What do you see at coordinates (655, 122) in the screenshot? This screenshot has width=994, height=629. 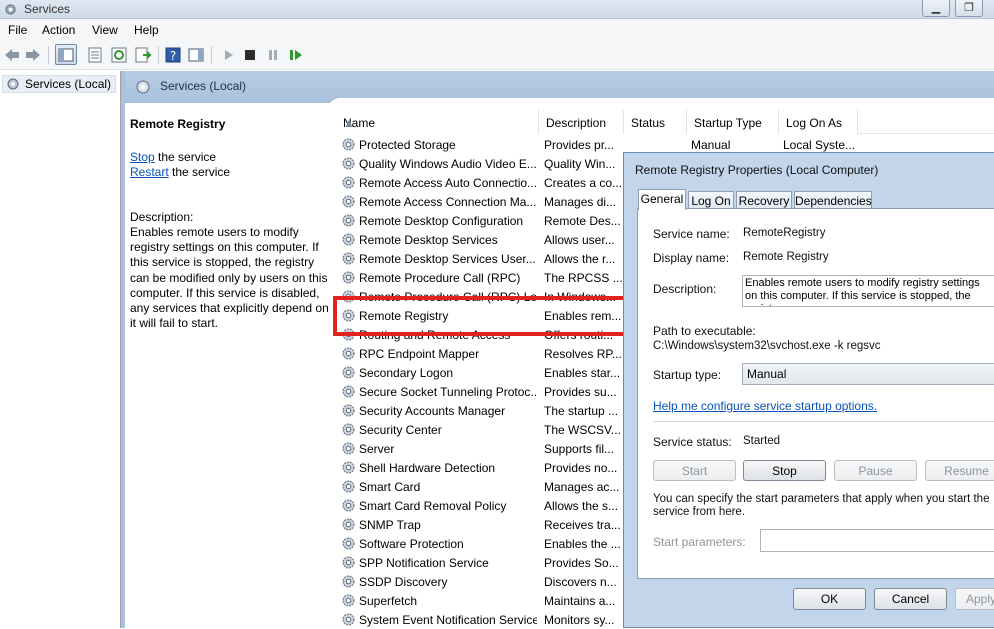 I see `column-header-status: Status` at bounding box center [655, 122].